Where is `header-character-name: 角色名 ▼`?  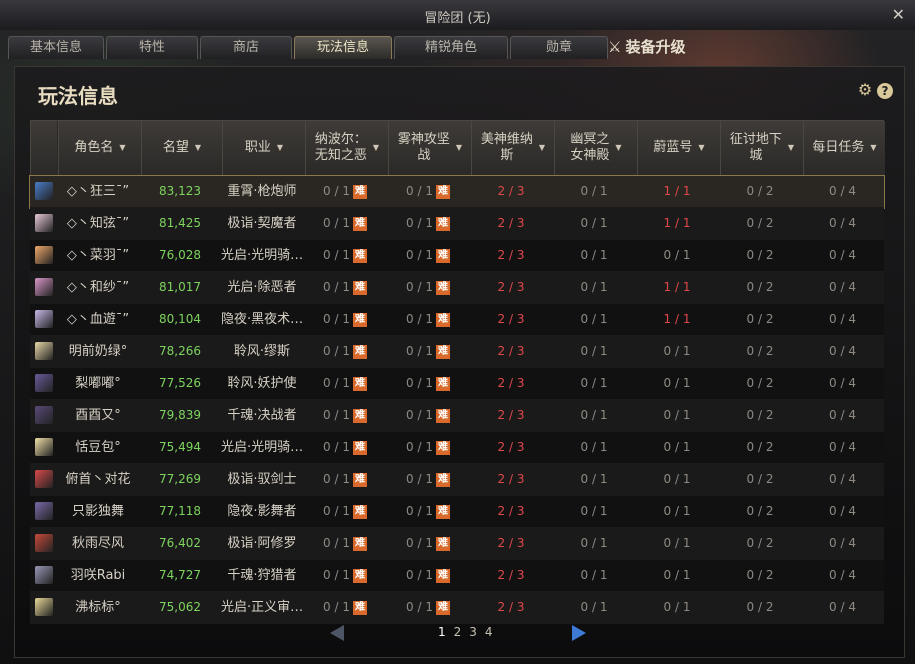
header-character-name: 角色名 ▼ is located at coordinates (99, 148).